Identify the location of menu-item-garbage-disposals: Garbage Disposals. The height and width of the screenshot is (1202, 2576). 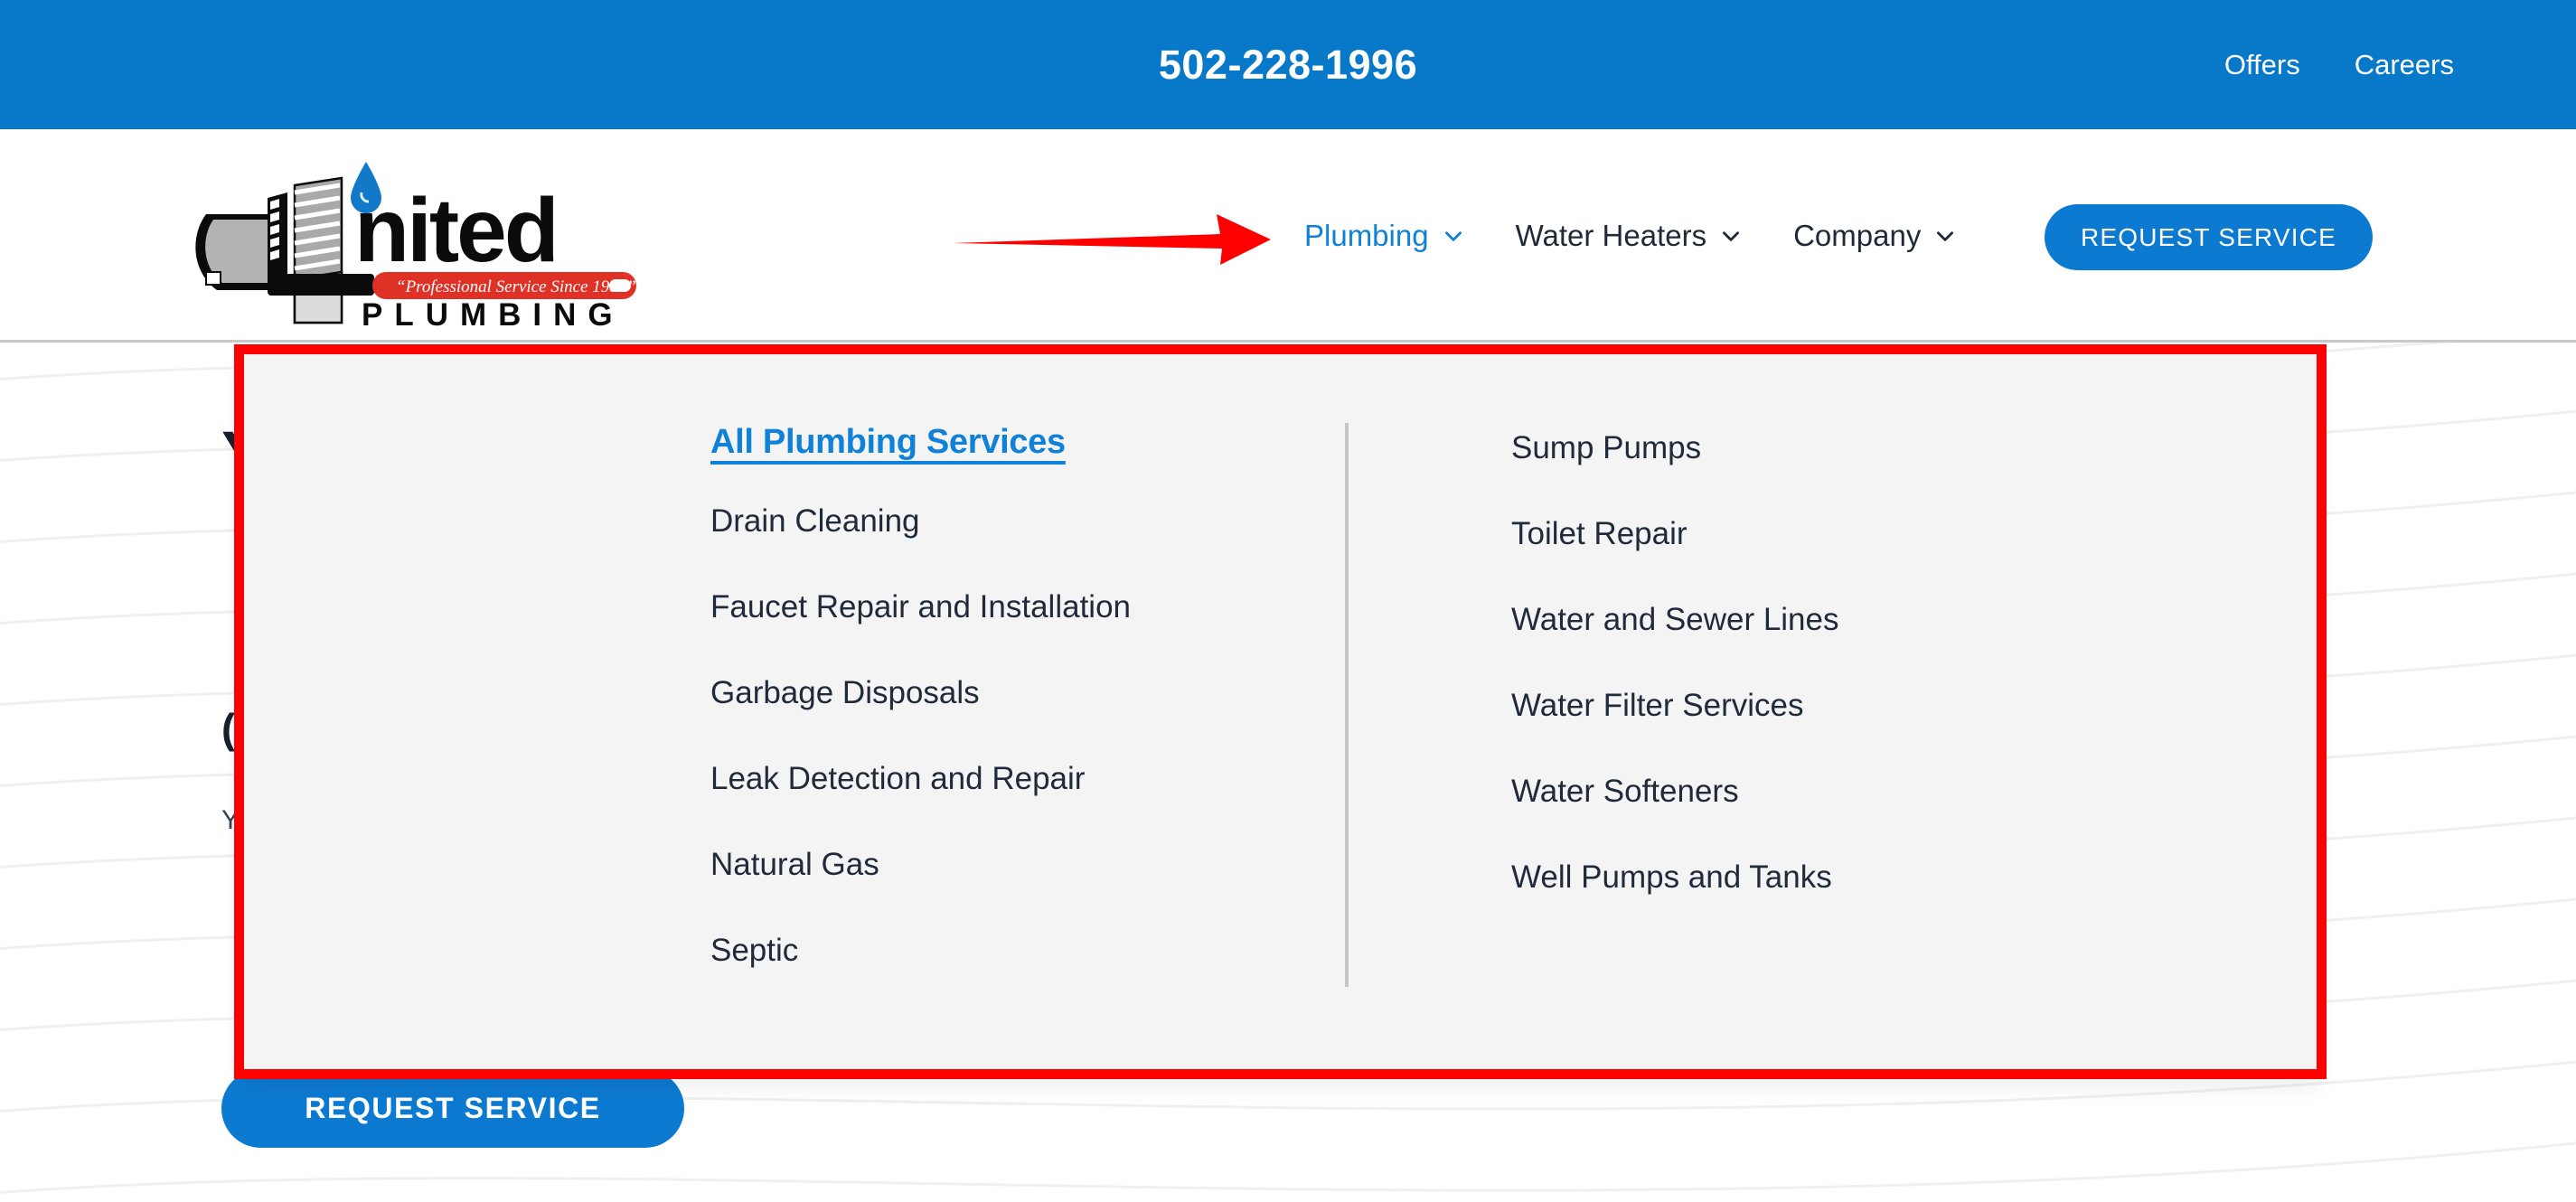
(1026, 693).